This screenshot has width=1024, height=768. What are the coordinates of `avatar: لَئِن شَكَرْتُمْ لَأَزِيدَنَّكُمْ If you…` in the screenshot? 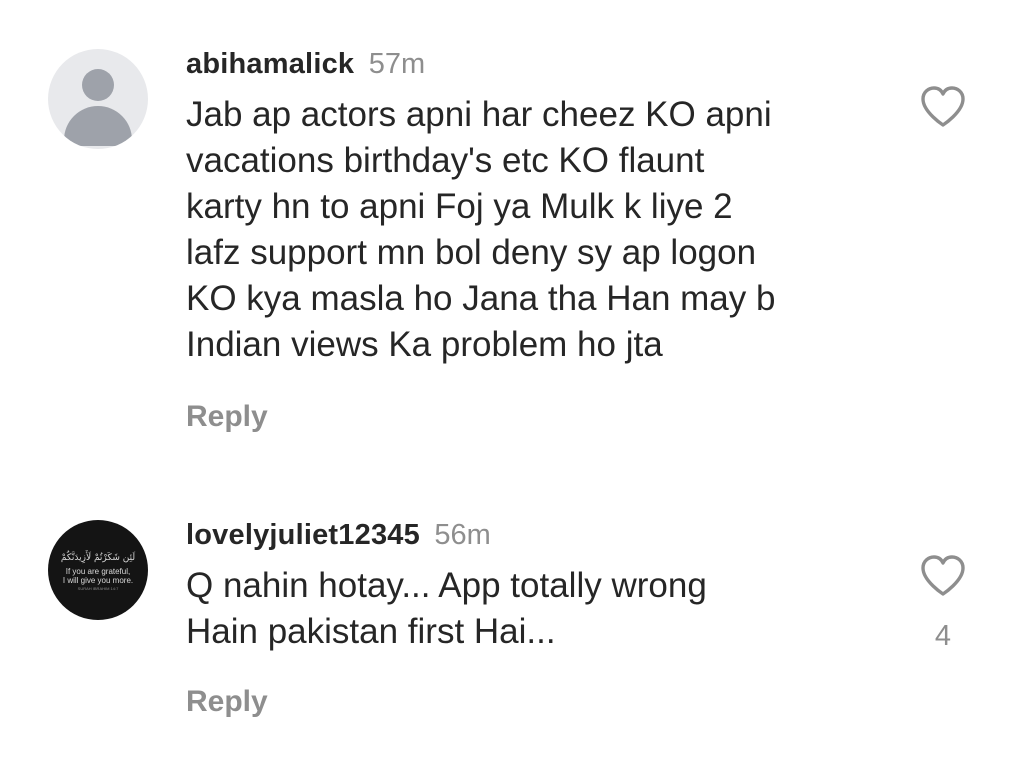 It's located at (98, 570).